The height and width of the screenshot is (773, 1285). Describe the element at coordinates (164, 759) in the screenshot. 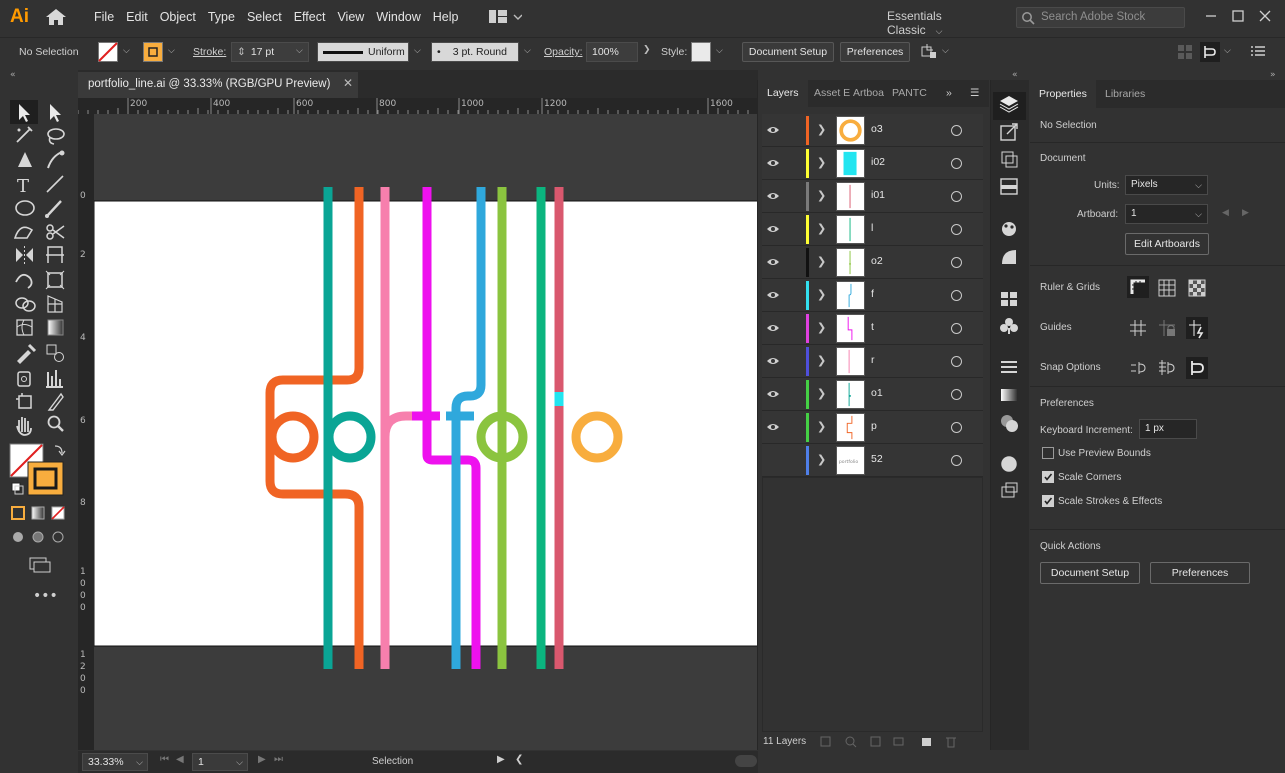

I see `first-artboard-icon: ⏮` at that location.